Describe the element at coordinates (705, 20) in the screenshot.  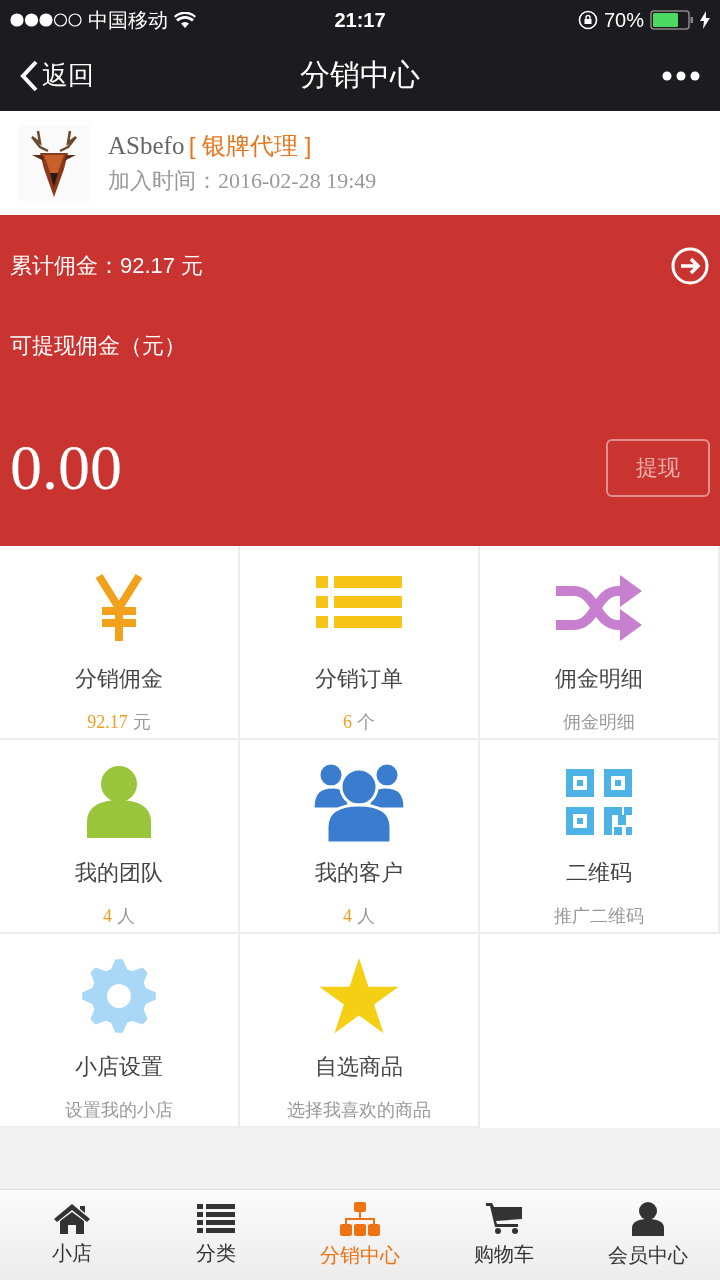
I see `charging-icon` at that location.